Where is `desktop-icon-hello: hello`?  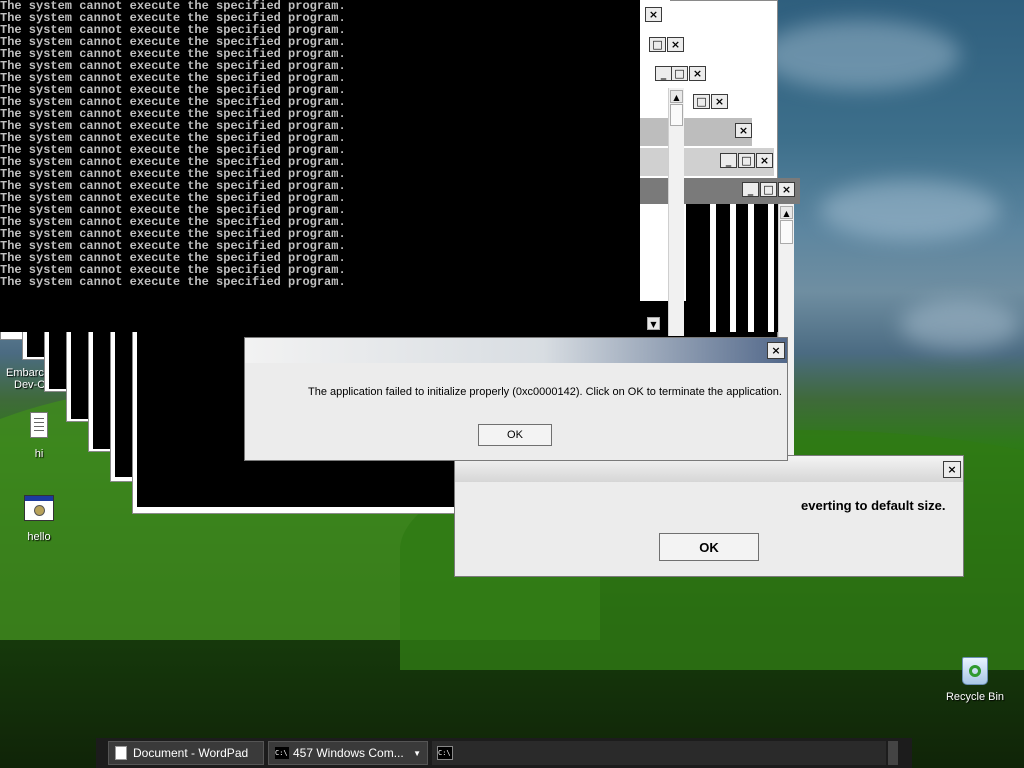
desktop-icon-hello: hello is located at coordinates (39, 519).